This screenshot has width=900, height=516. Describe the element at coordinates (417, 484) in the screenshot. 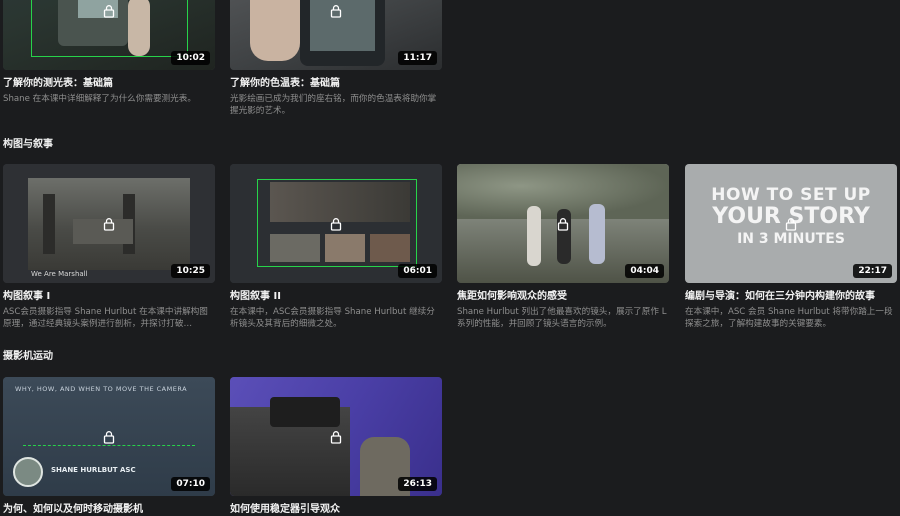

I see `duration-badge: 26:13` at that location.